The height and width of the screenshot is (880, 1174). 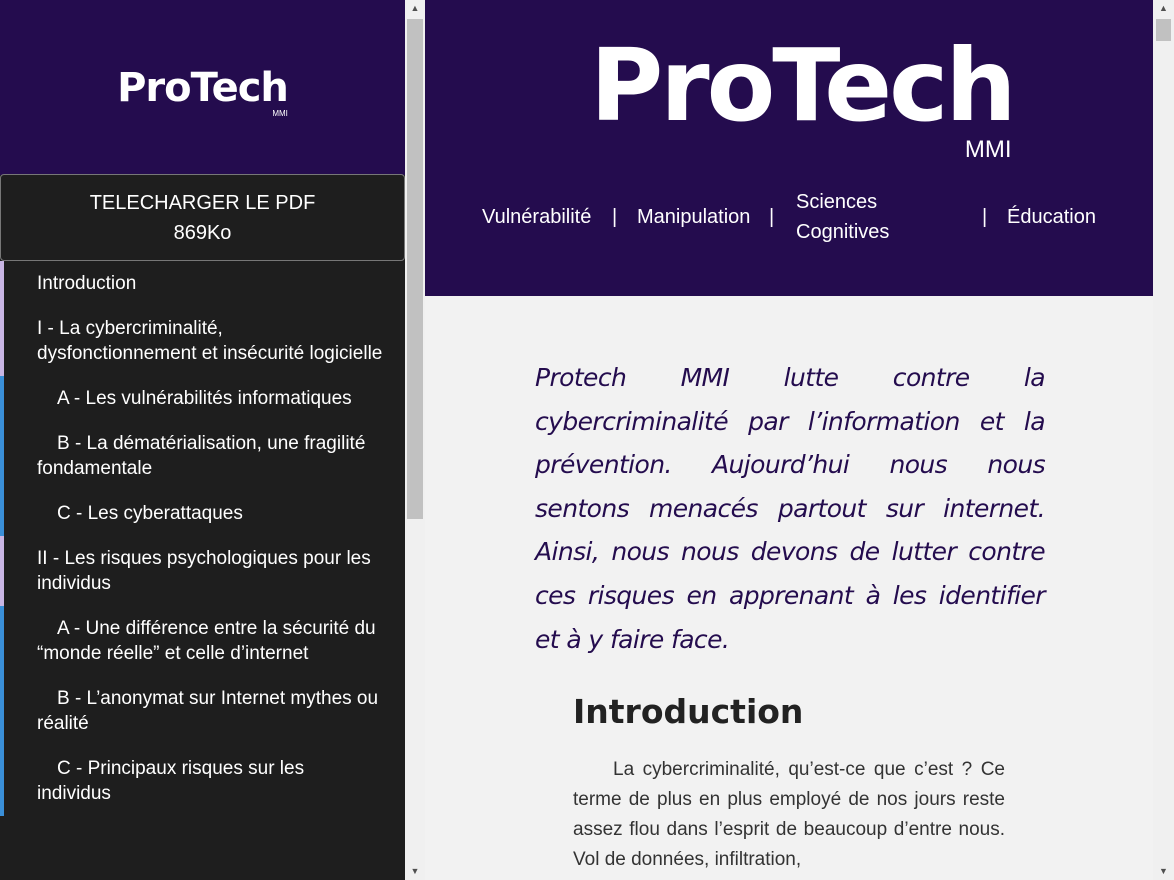 What do you see at coordinates (688, 711) in the screenshot?
I see `section-title: Introduction` at bounding box center [688, 711].